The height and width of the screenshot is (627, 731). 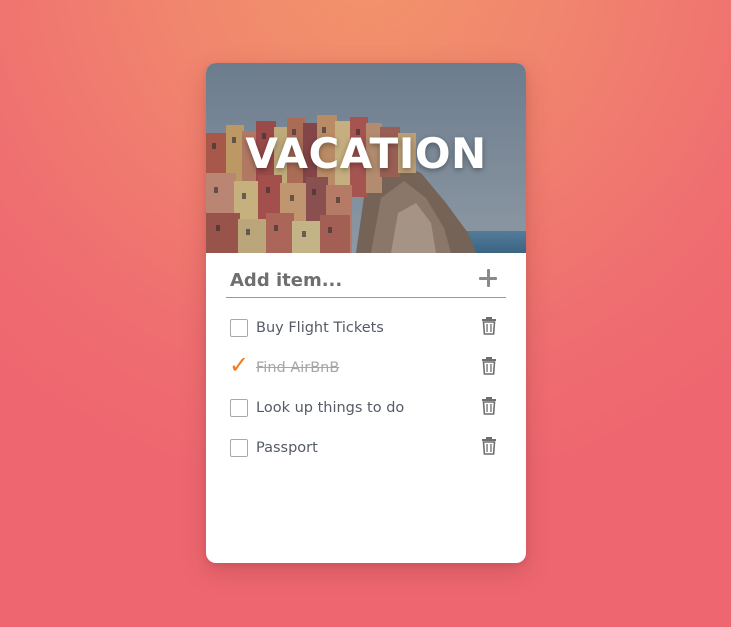 What do you see at coordinates (366, 153) in the screenshot?
I see `list-title: VACATION` at bounding box center [366, 153].